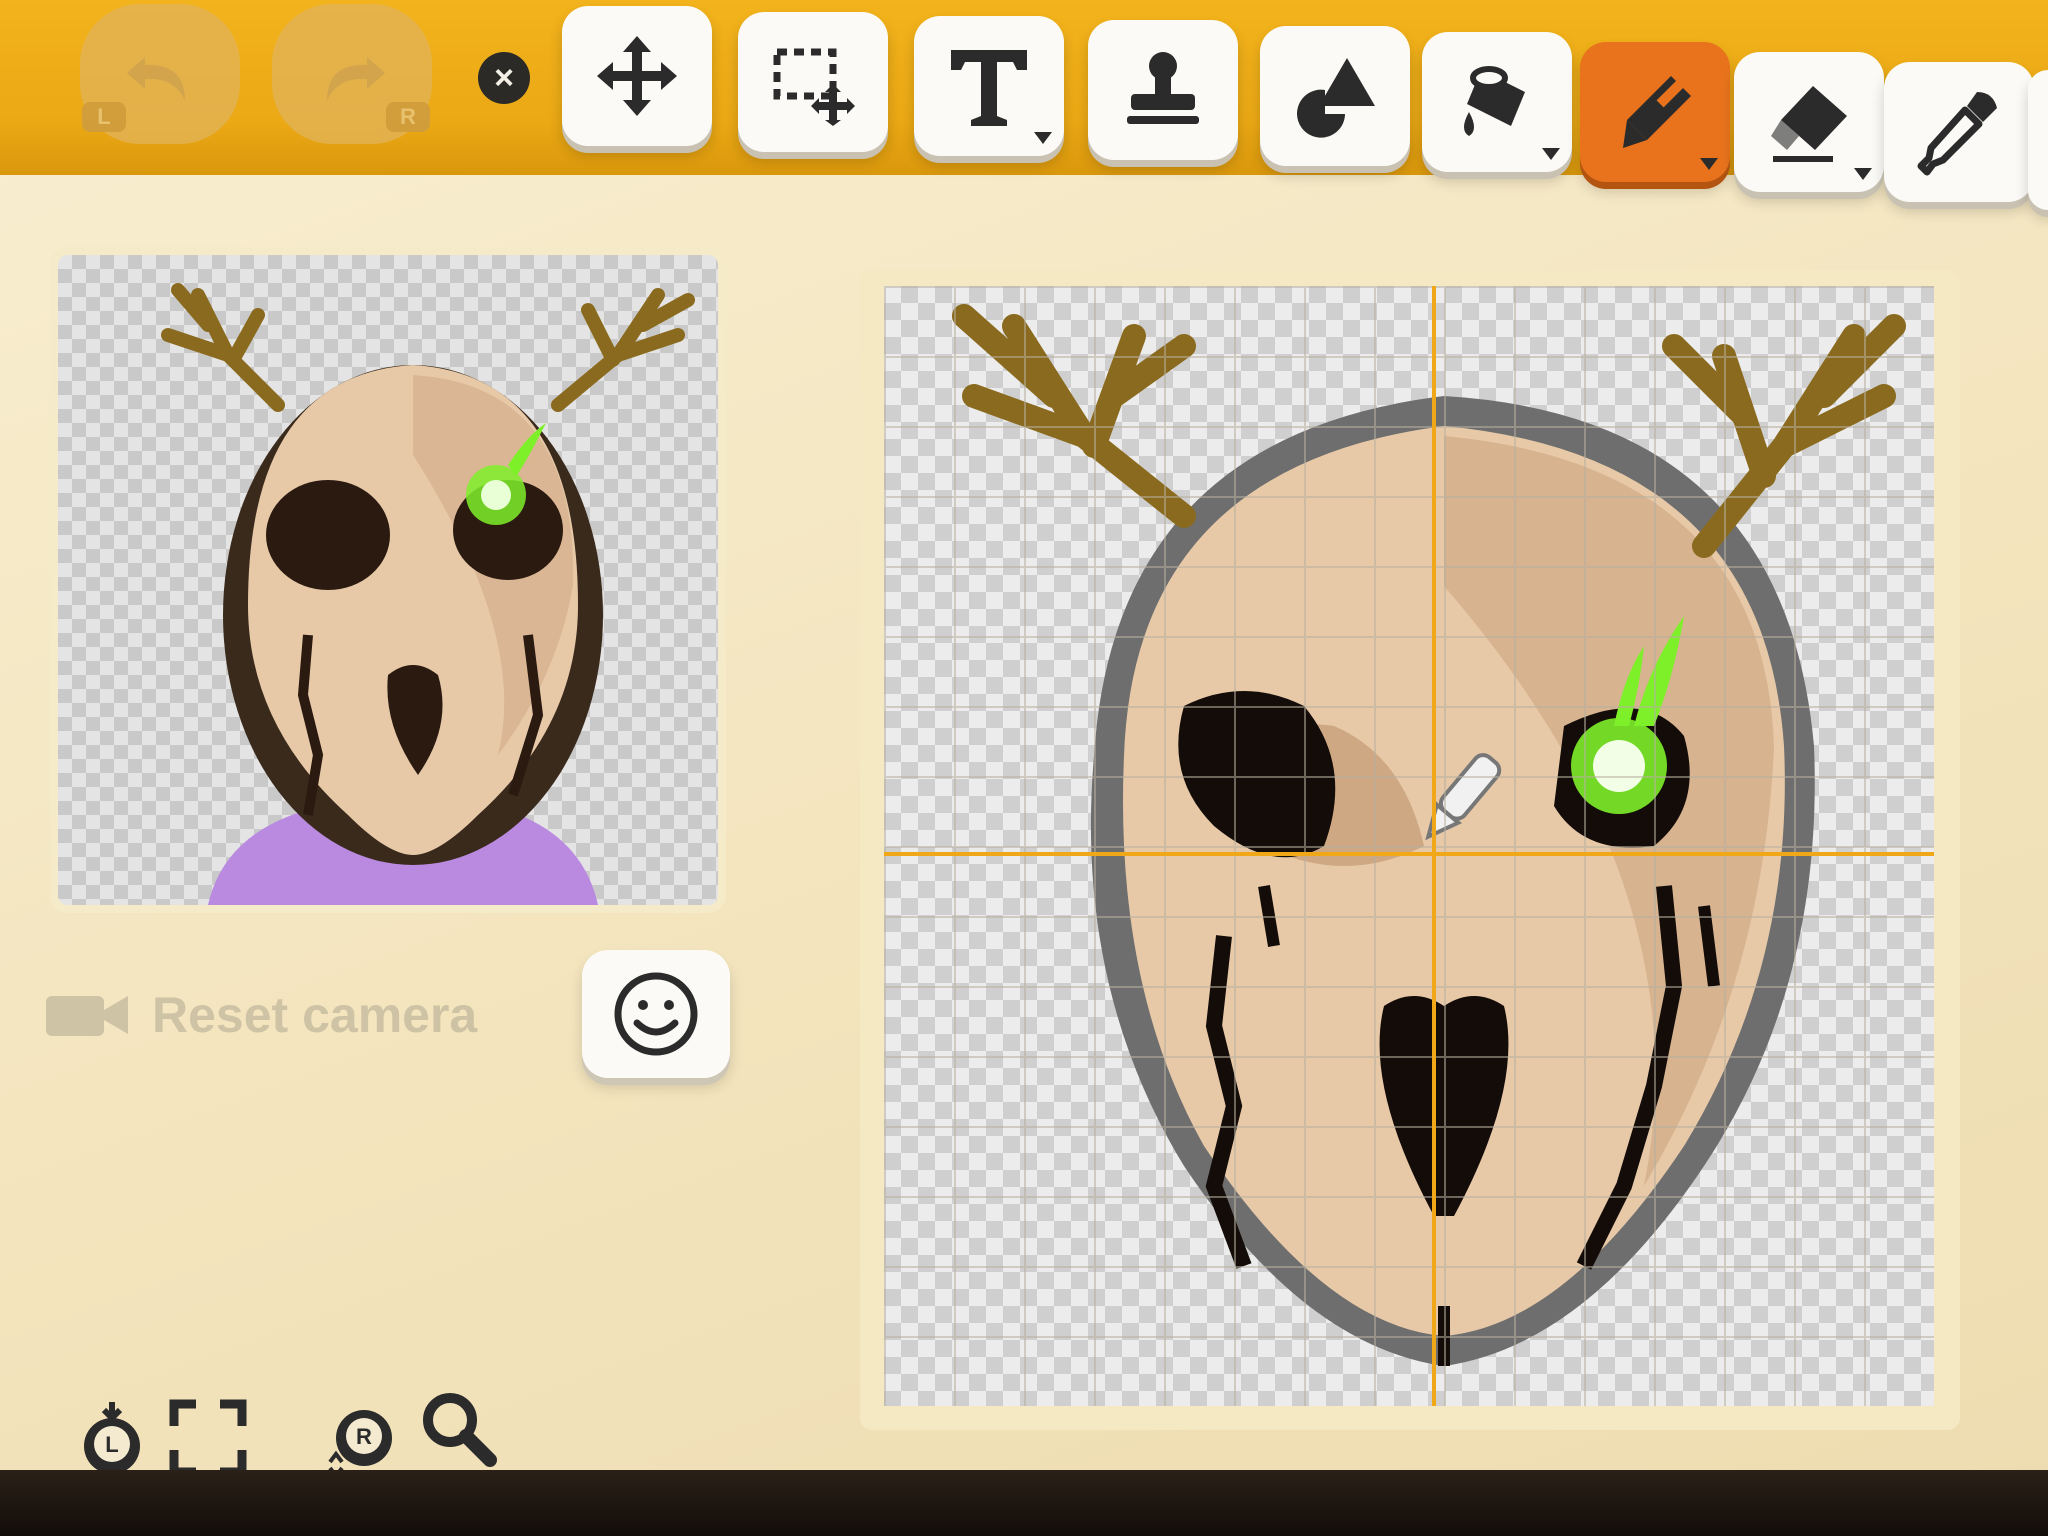 This screenshot has width=2048, height=1536. I want to click on pen-tool-button, so click(1655, 112).